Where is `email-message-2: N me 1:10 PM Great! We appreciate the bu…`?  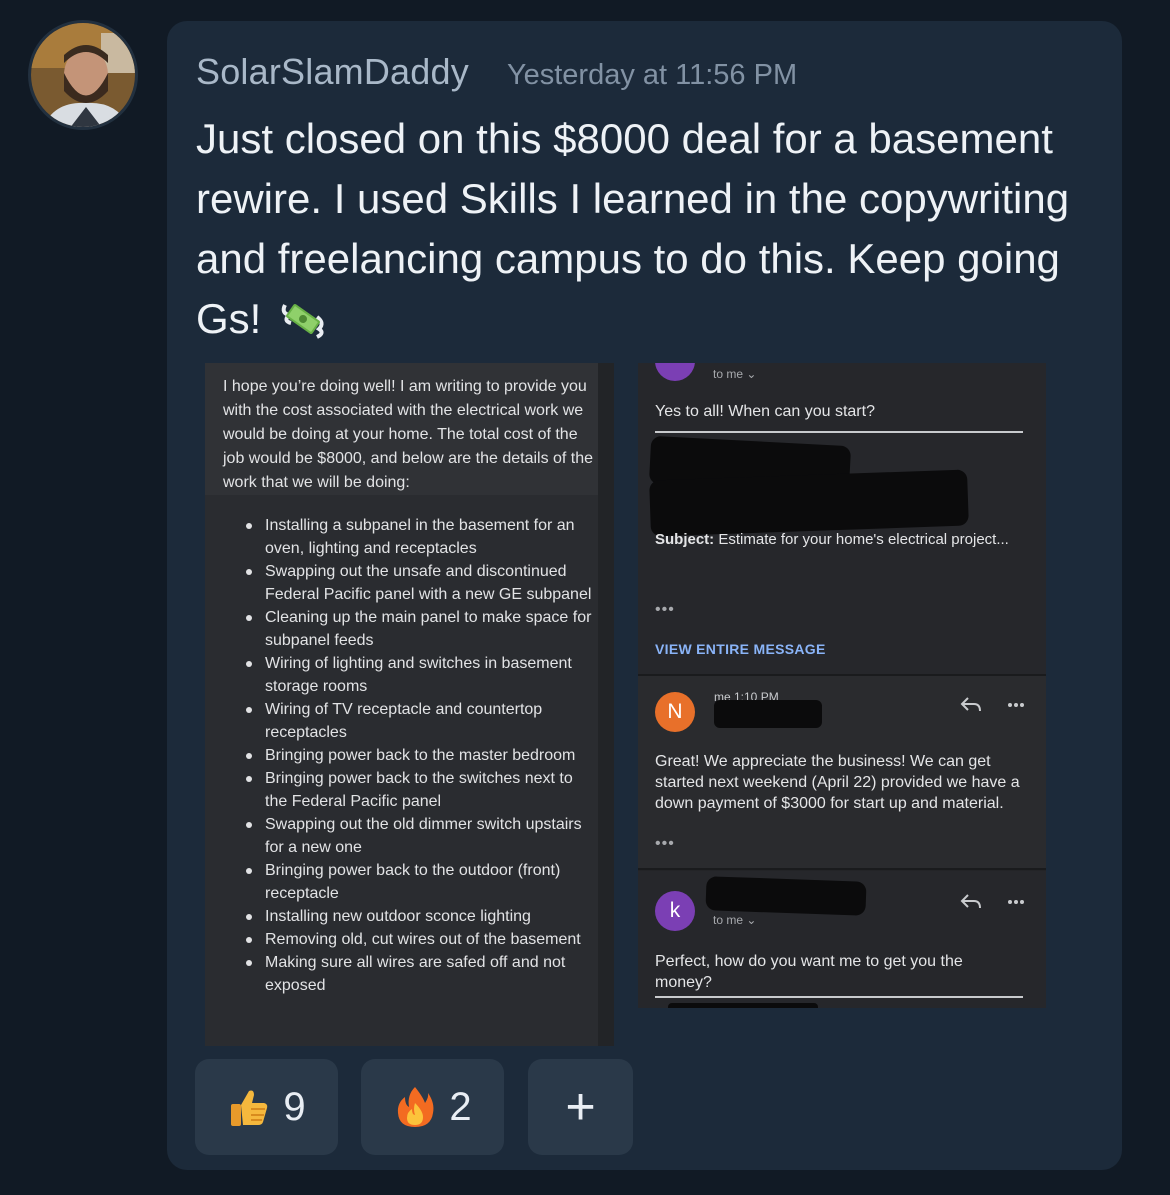
email-message-2: N me 1:10 PM Great! We appreciate the bu… is located at coordinates (842, 772).